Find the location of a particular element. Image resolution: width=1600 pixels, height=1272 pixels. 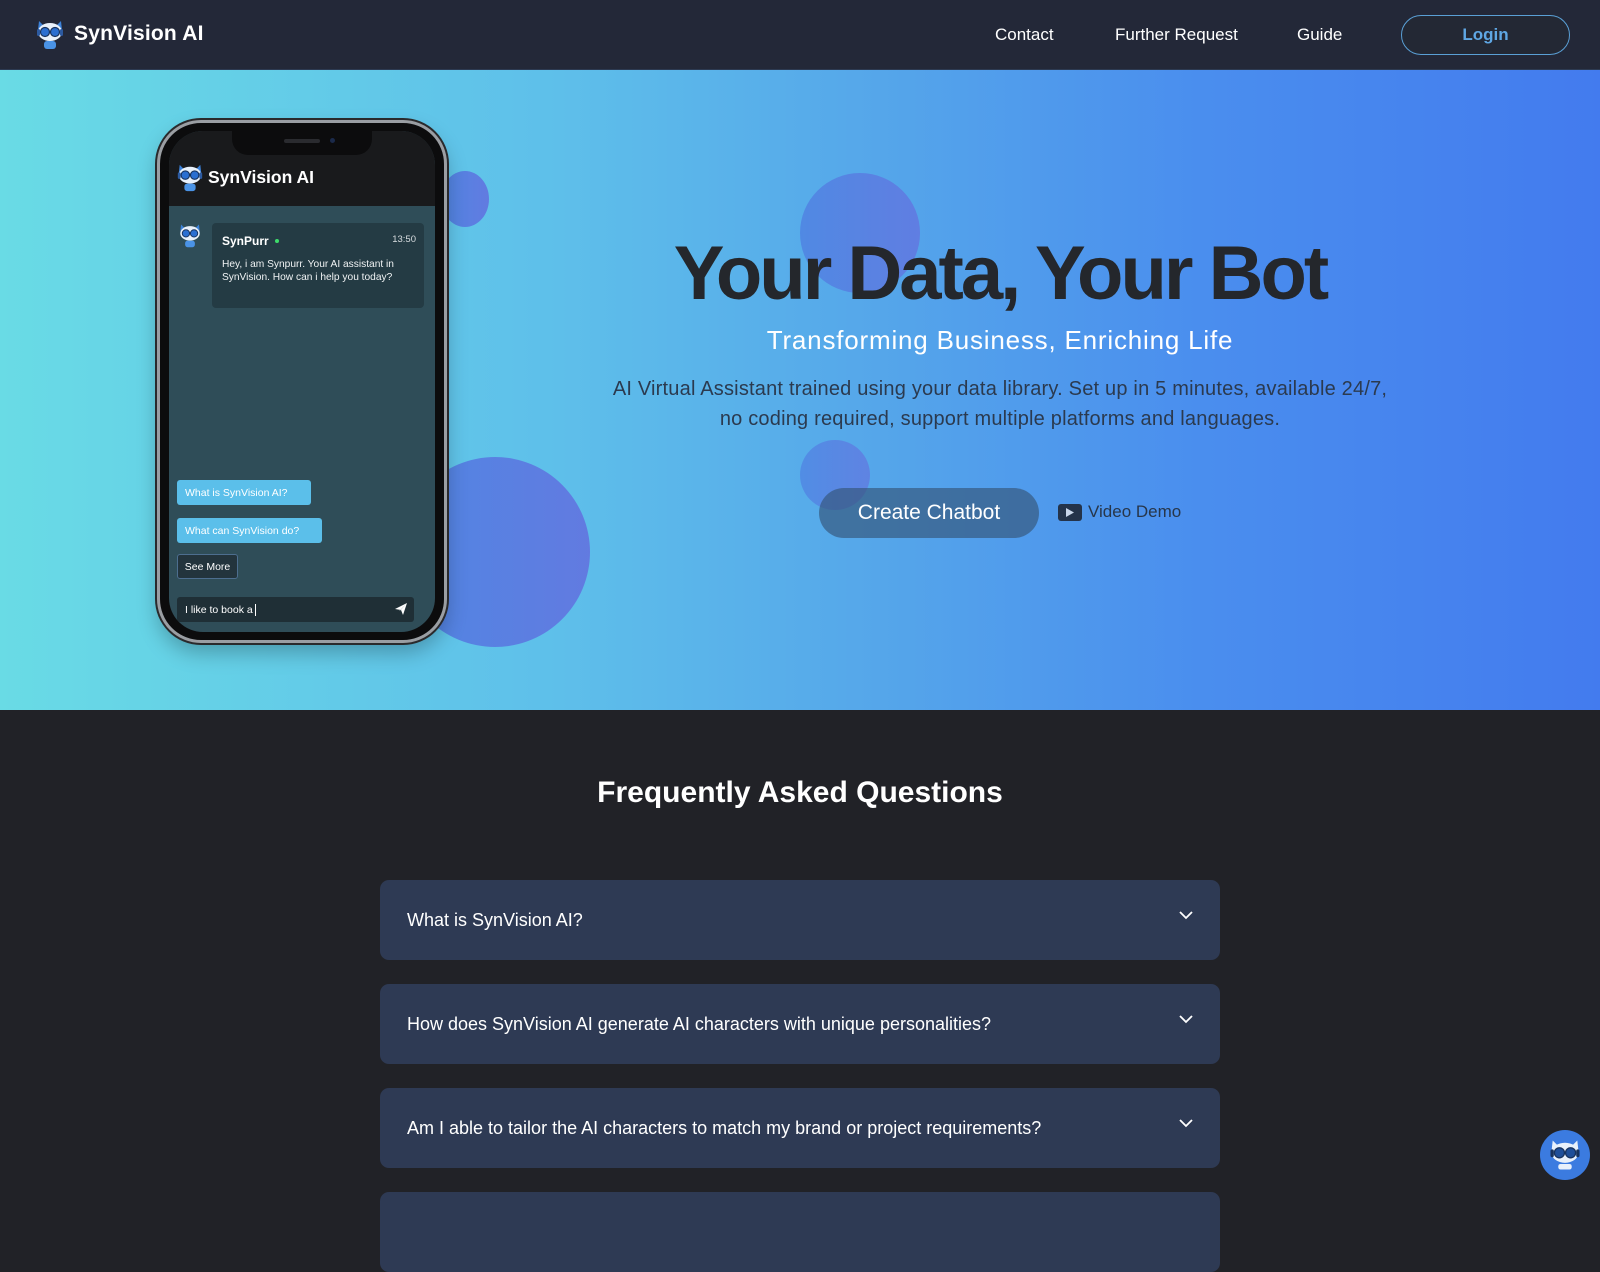

chat-input: I like to book a is located at coordinates (295, 609).